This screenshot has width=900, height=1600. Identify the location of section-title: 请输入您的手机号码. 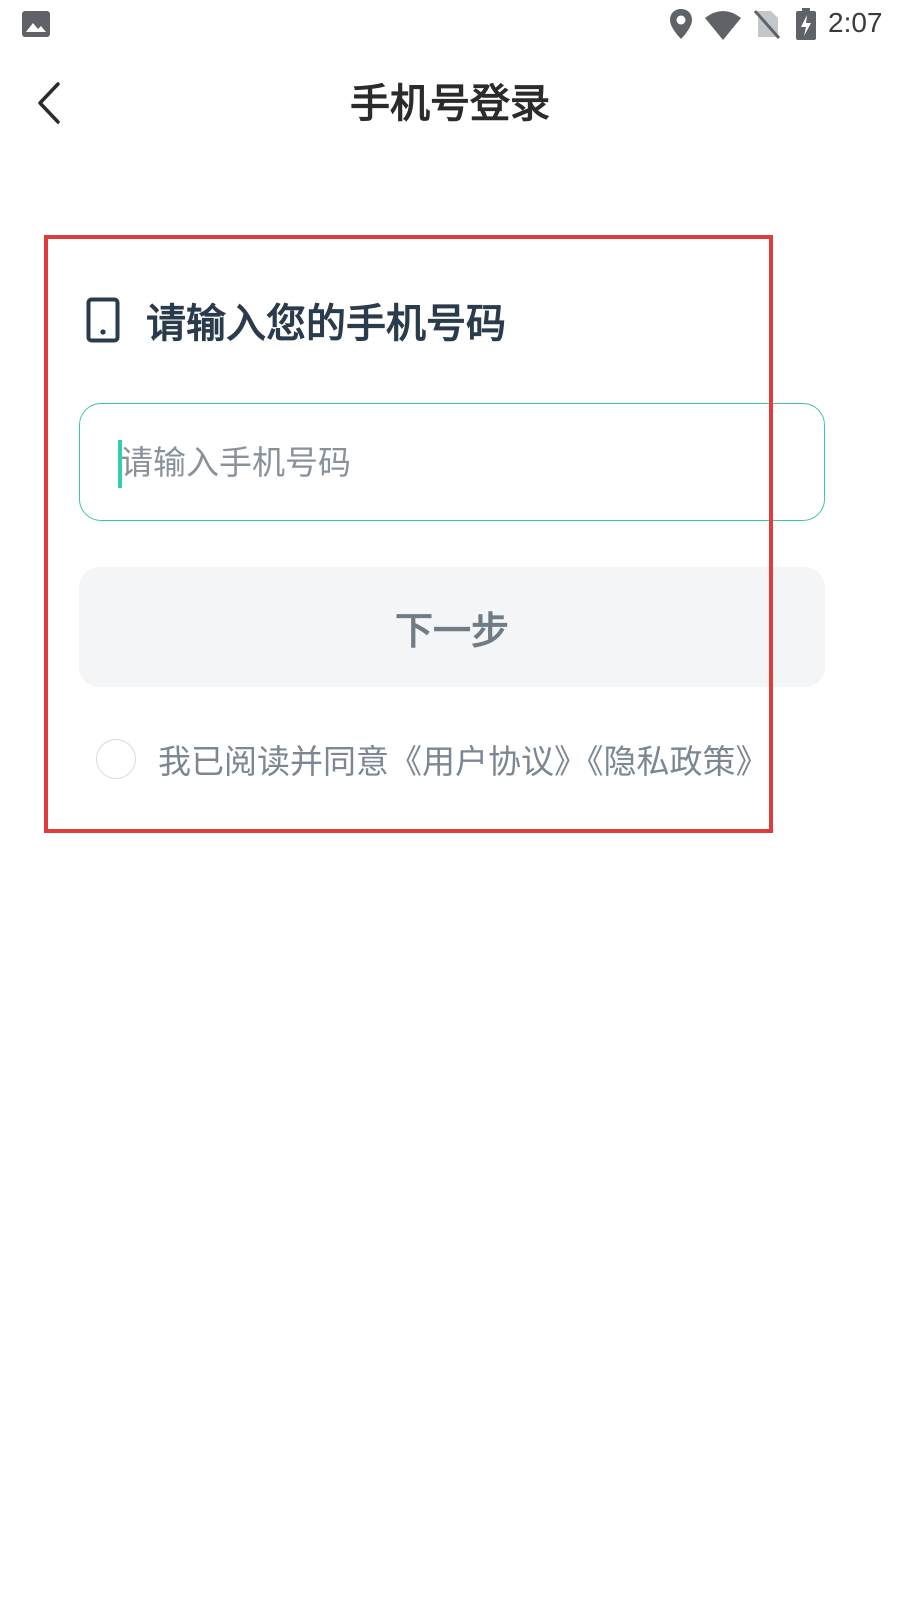
(326, 324).